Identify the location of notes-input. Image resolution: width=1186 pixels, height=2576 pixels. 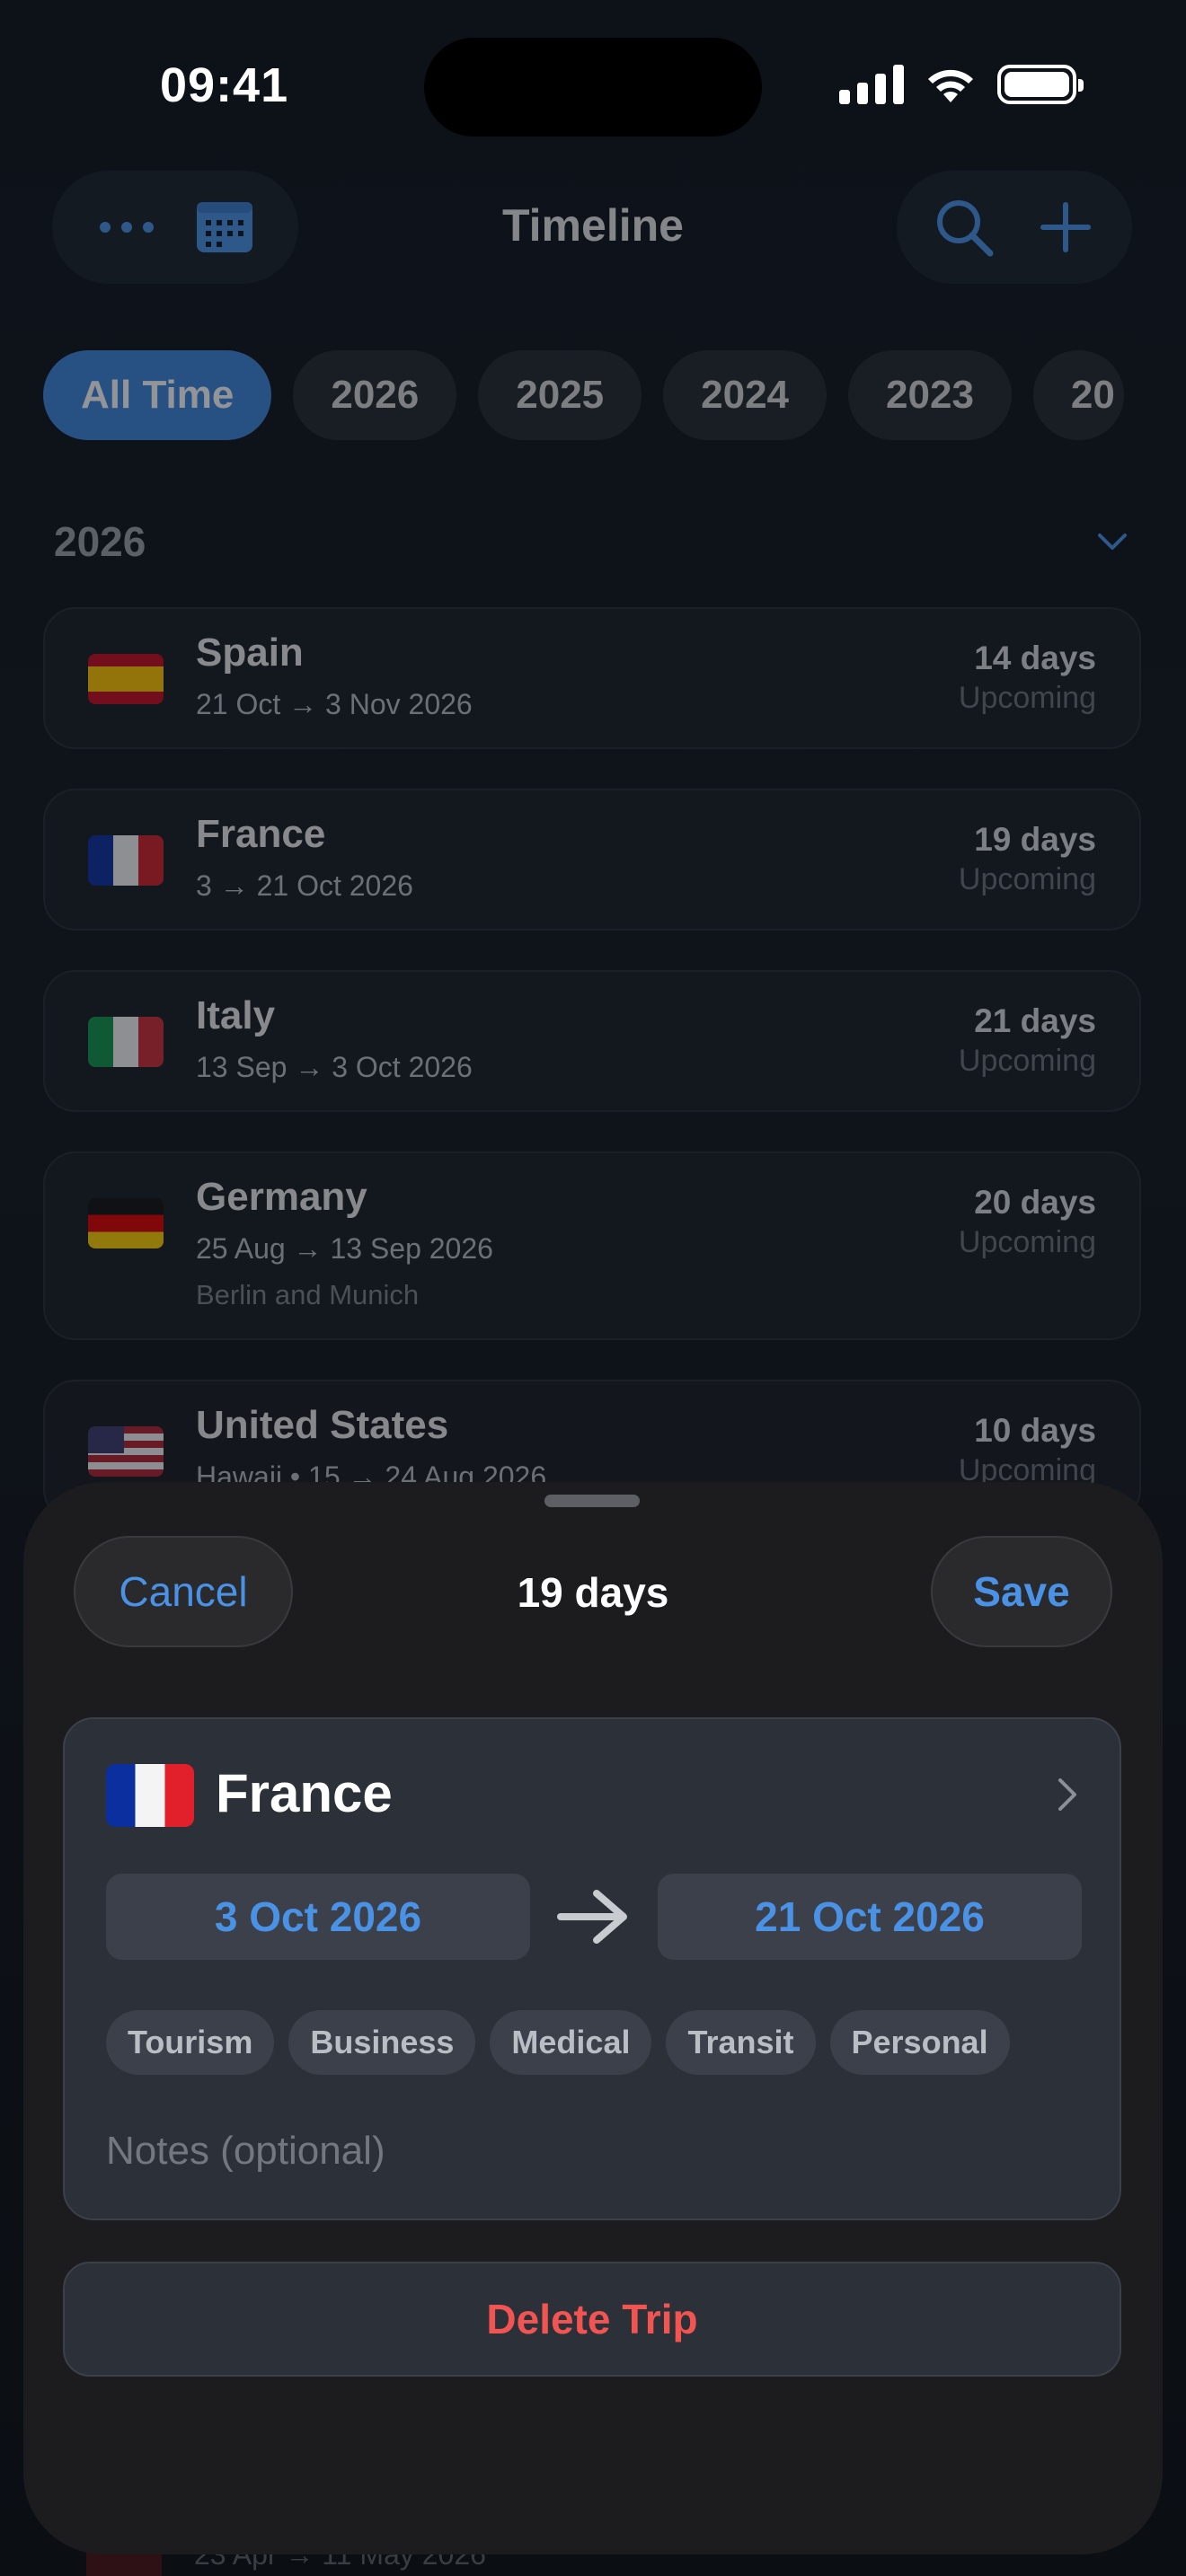
(591, 2151).